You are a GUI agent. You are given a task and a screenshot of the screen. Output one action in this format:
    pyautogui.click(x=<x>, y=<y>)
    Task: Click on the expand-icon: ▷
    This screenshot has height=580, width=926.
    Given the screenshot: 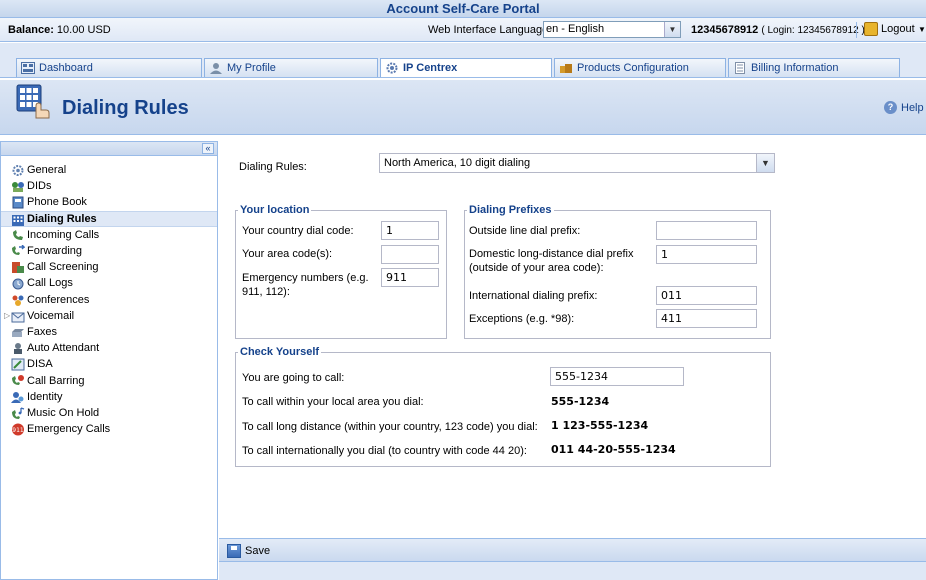 What is the action you would take?
    pyautogui.click(x=7, y=315)
    